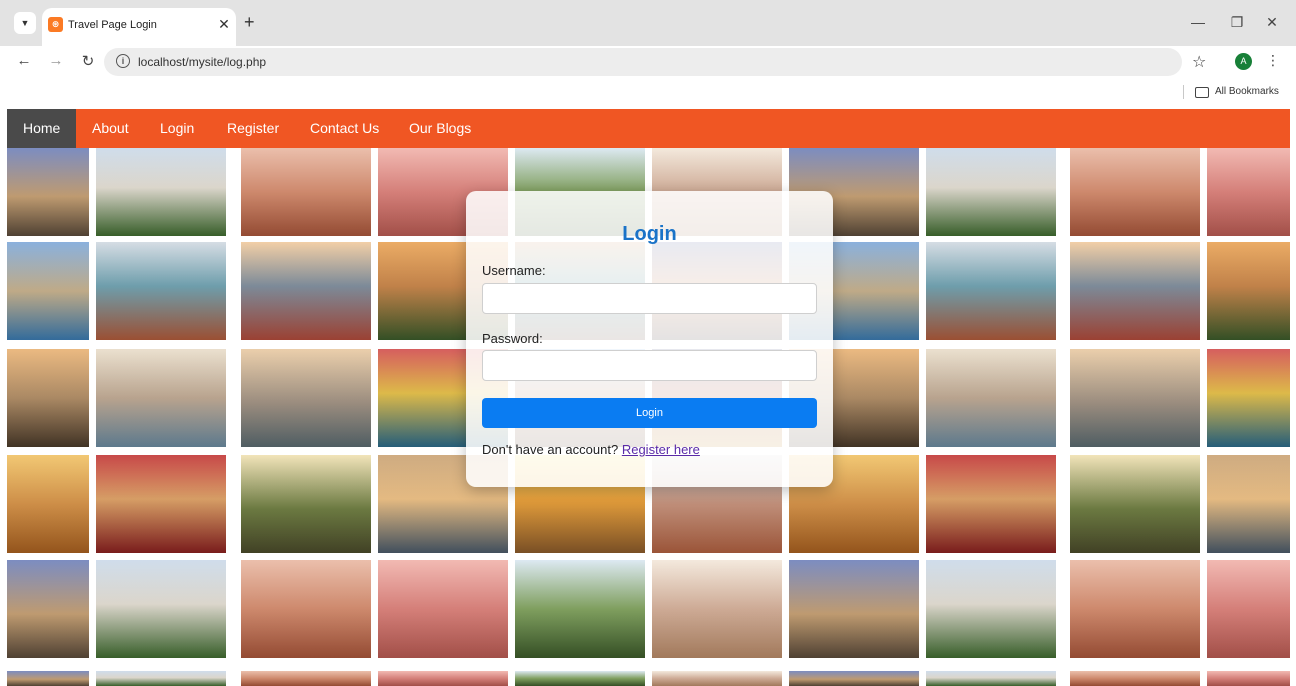  Describe the element at coordinates (550, 449) in the screenshot. I see `register-prompt-text: Don't have an account?` at that location.